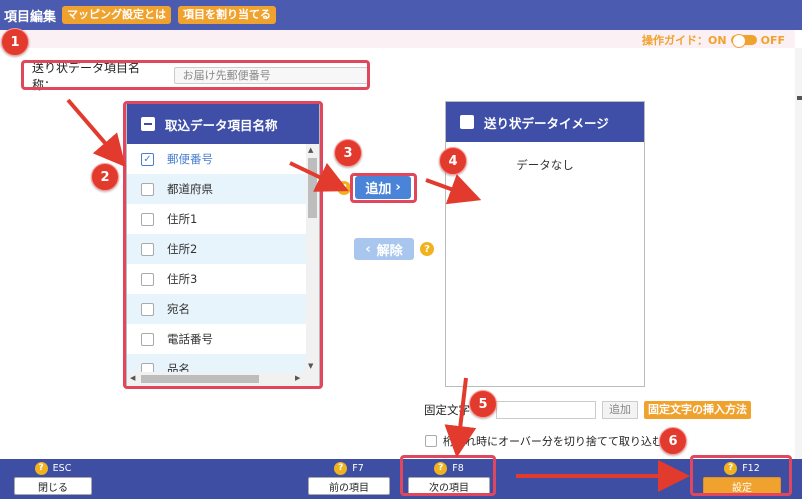  What do you see at coordinates (453, 161) in the screenshot?
I see `step-badge: 4` at bounding box center [453, 161].